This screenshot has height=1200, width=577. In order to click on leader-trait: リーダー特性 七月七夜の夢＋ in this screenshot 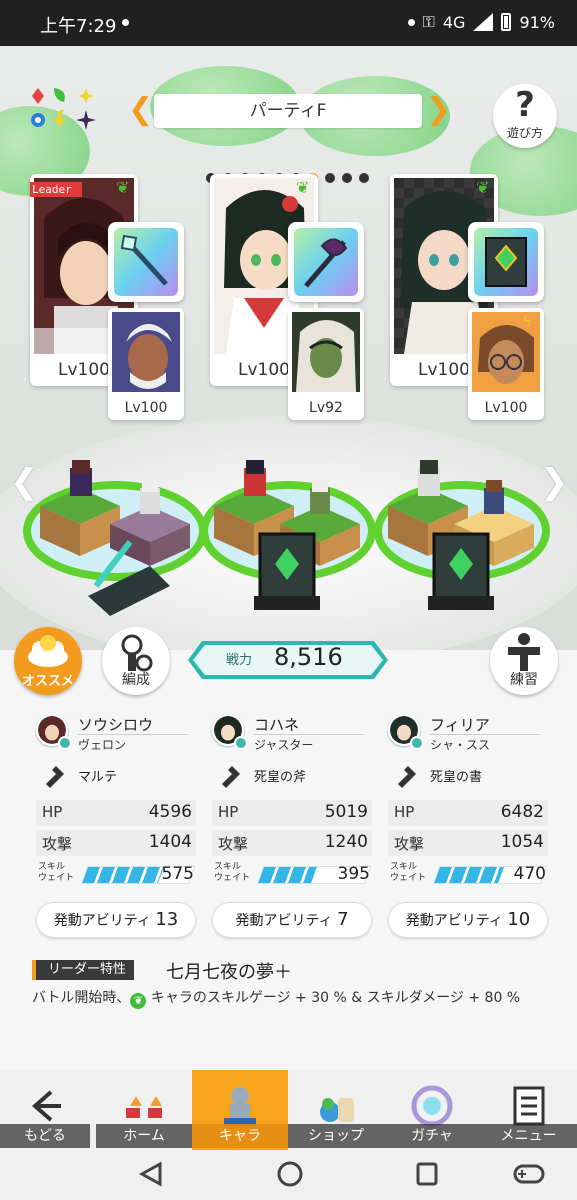, I will do `click(292, 970)`.